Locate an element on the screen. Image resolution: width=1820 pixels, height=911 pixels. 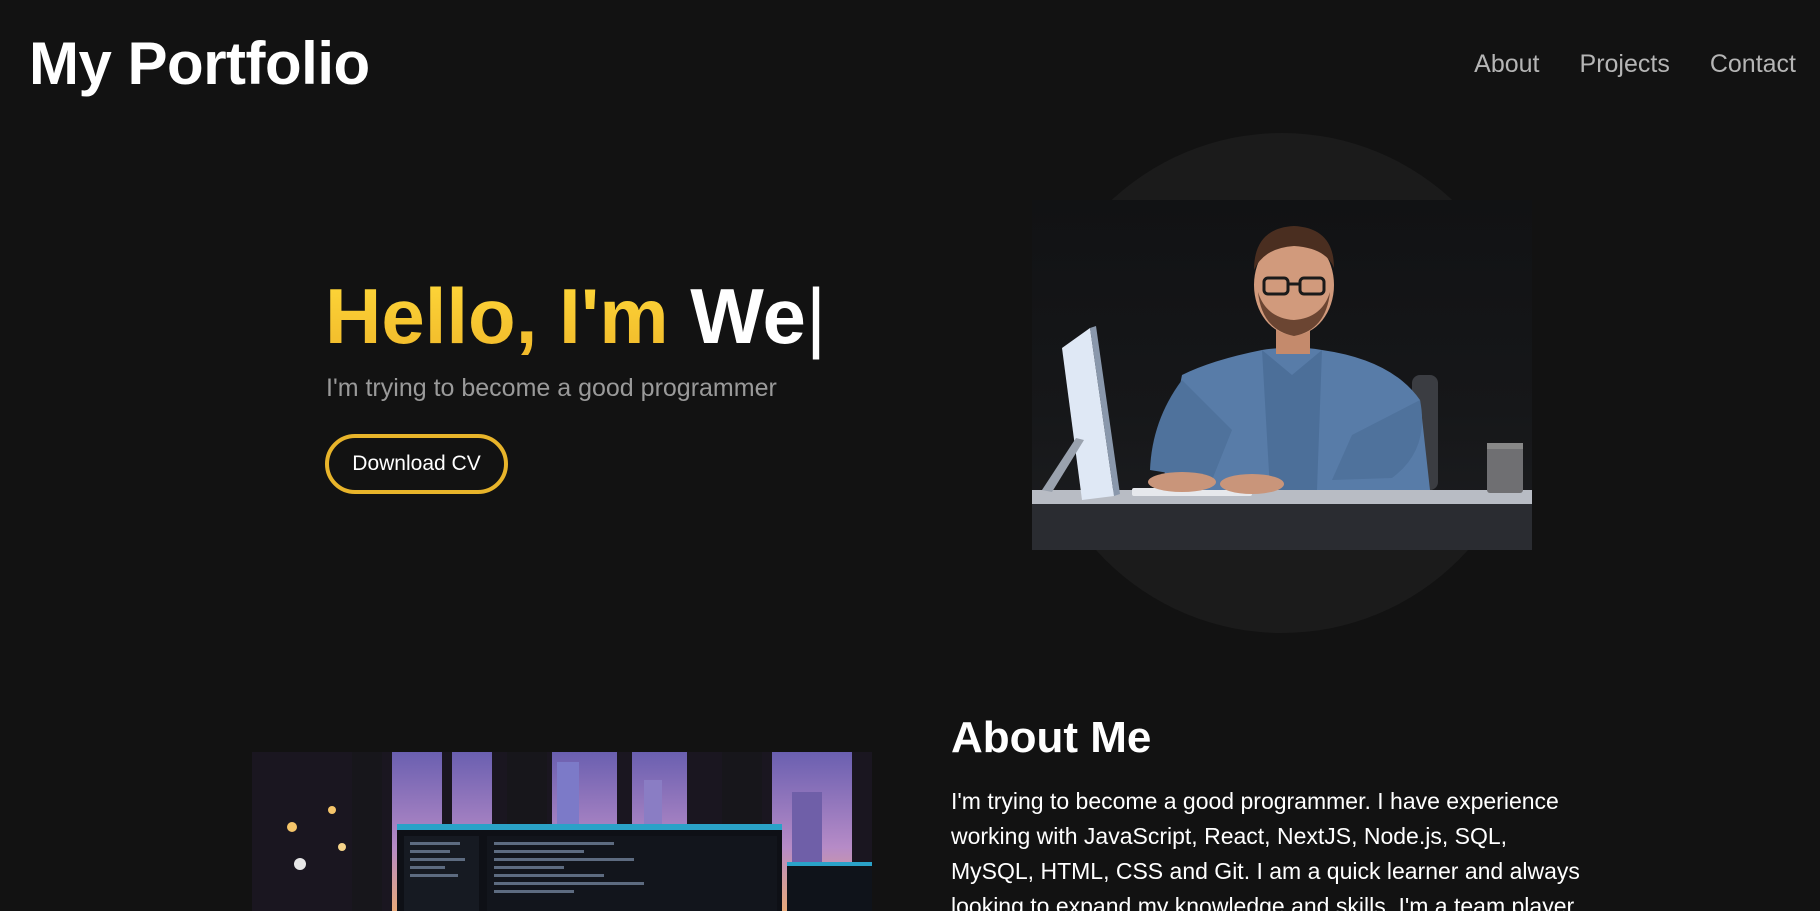
site-logo: My Portfolio is located at coordinates (199, 64).